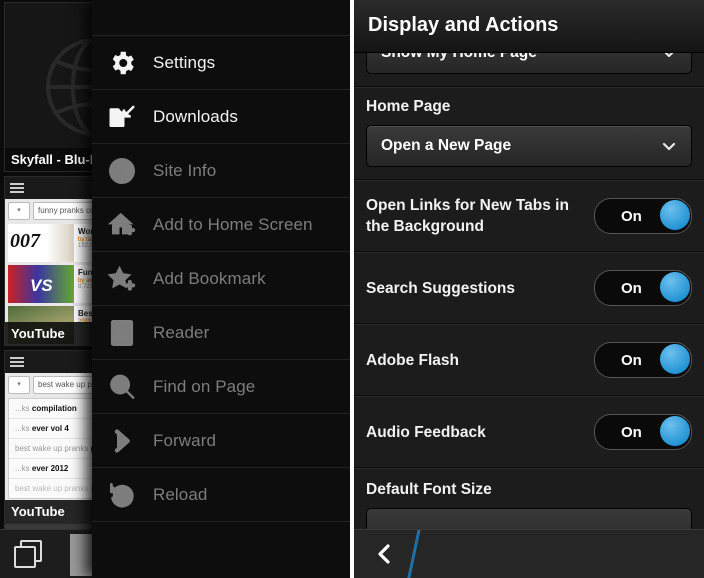 The image size is (704, 578). What do you see at coordinates (643, 288) in the screenshot?
I see `search-suggestions-toggle: On` at bounding box center [643, 288].